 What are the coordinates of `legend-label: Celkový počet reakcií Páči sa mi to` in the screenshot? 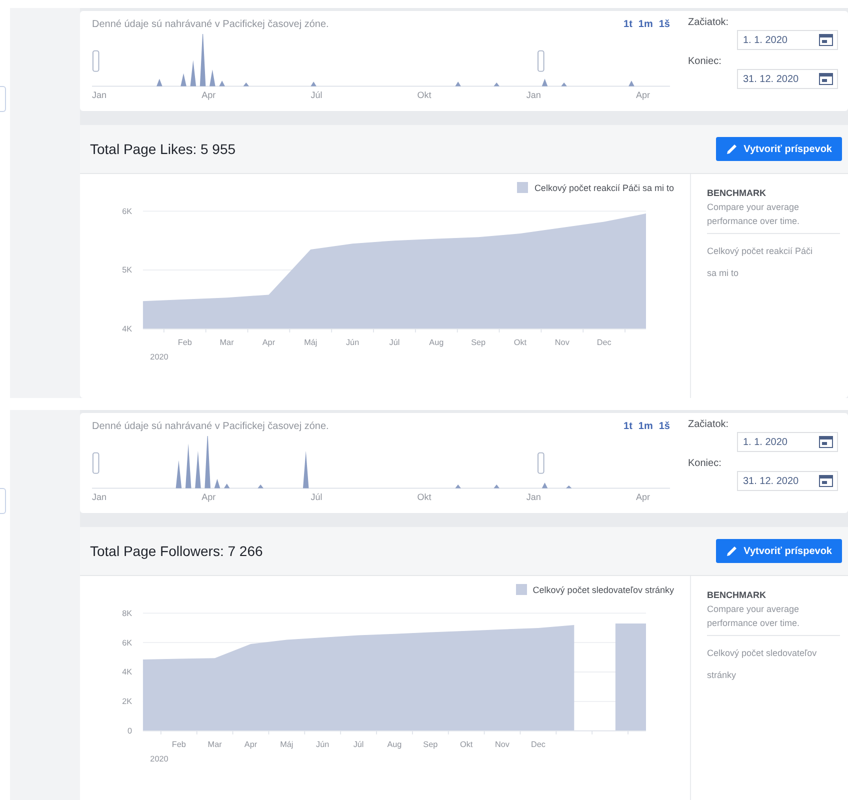 It's located at (604, 187).